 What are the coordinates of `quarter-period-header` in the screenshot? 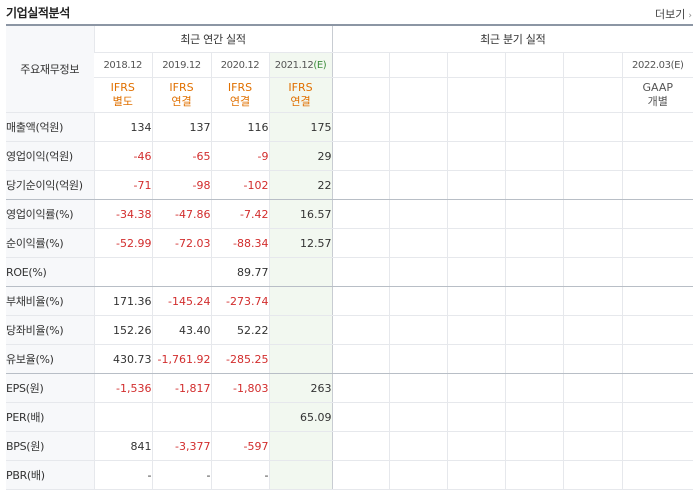 It's located at (360, 65).